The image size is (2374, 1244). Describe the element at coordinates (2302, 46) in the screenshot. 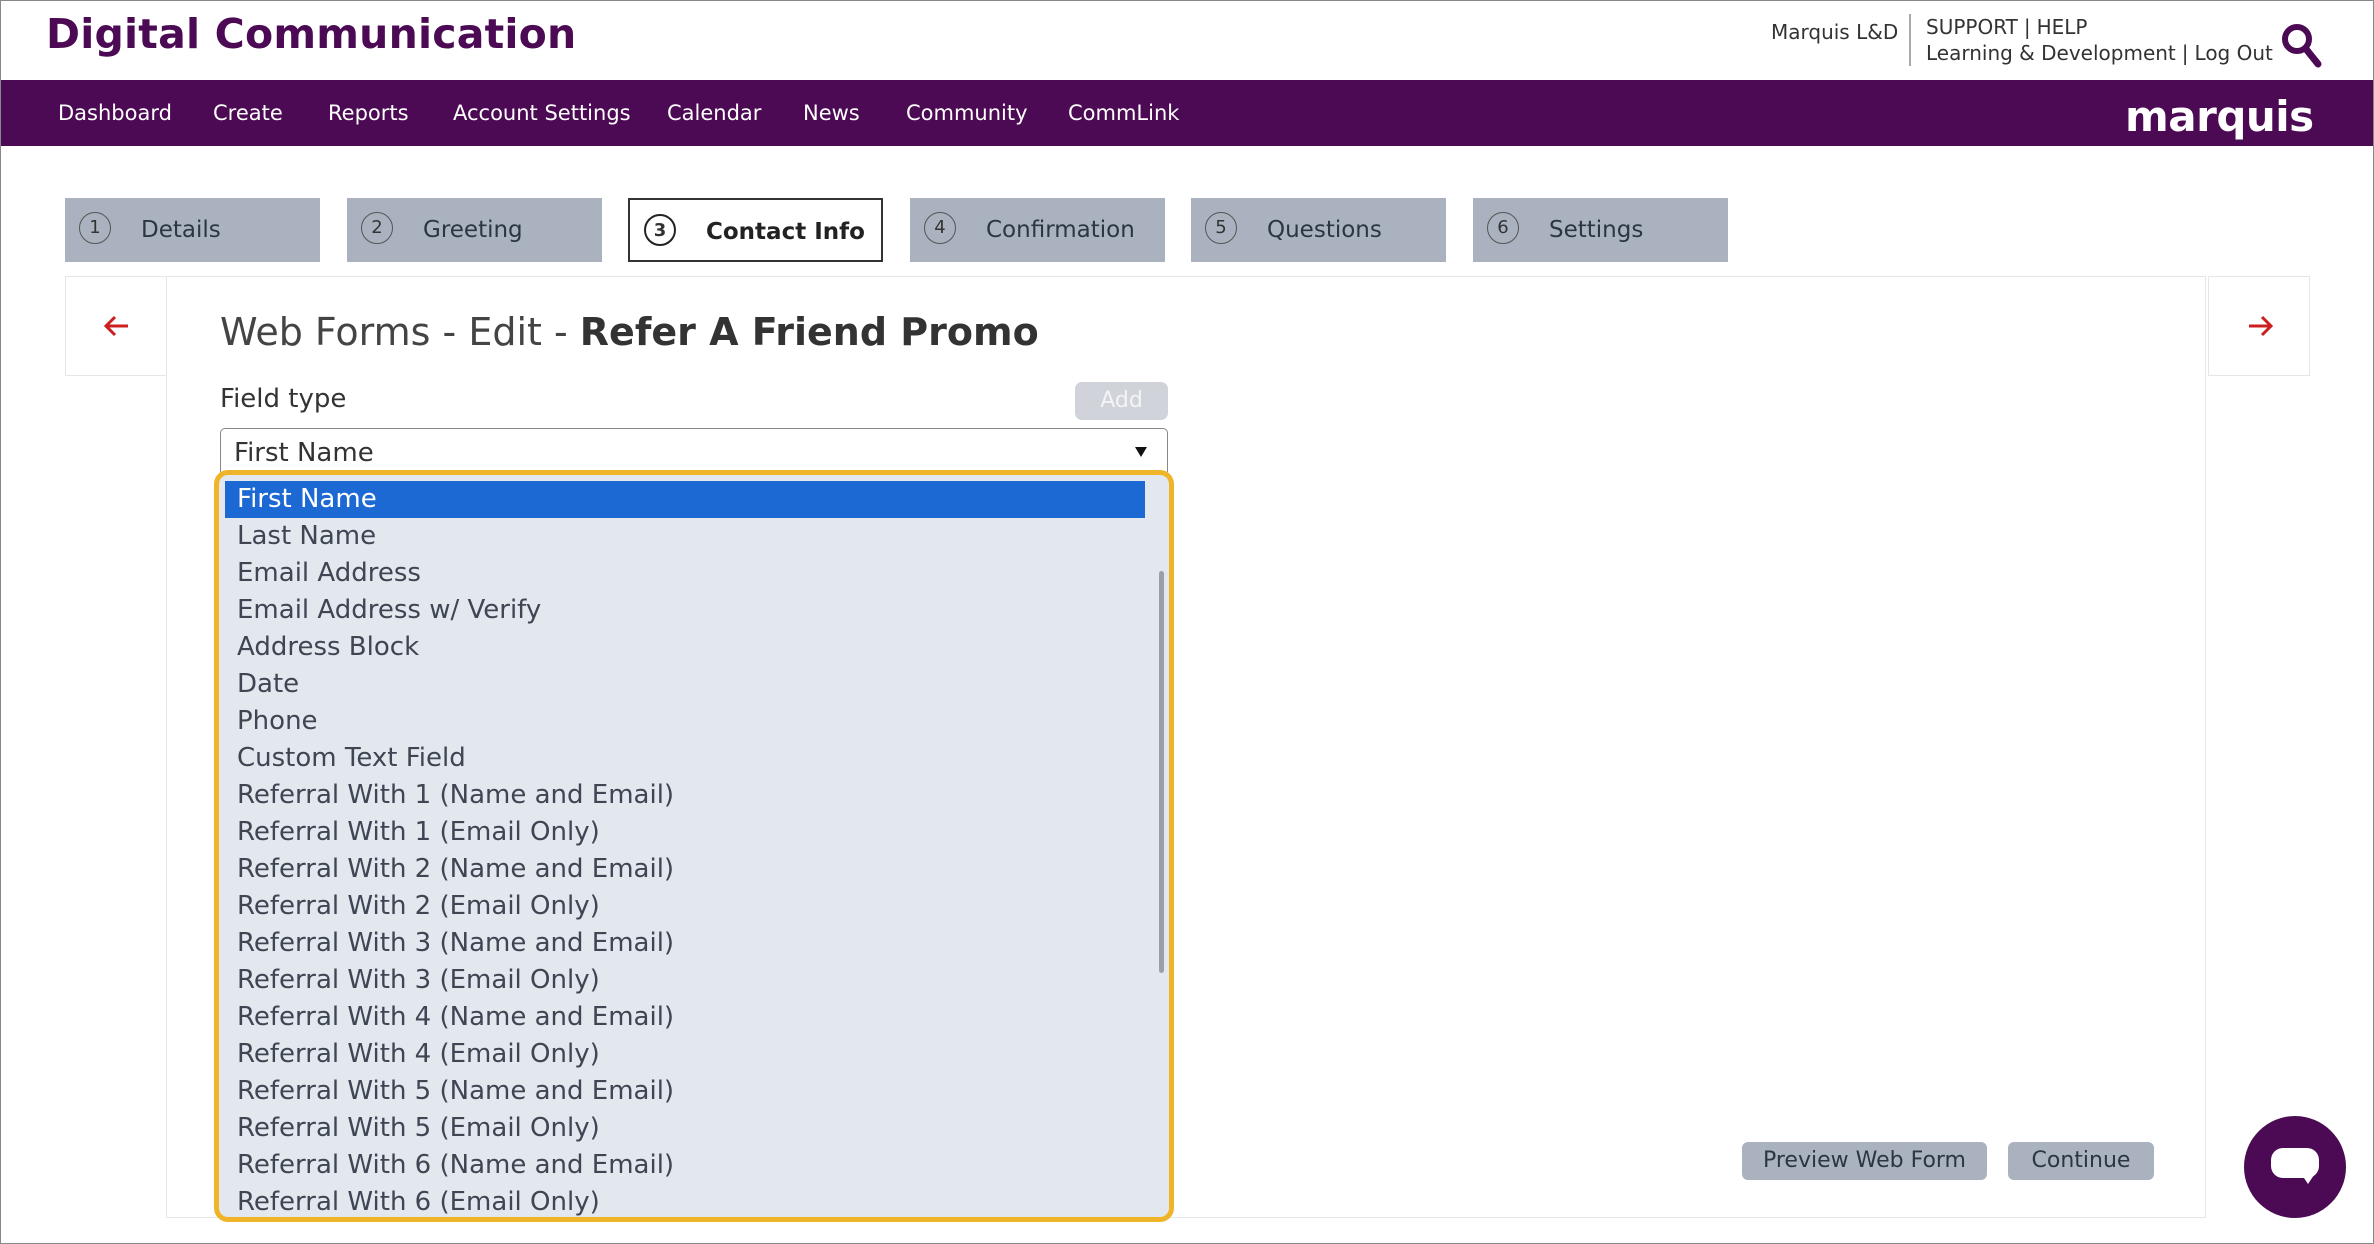

I see `search-icon` at that location.